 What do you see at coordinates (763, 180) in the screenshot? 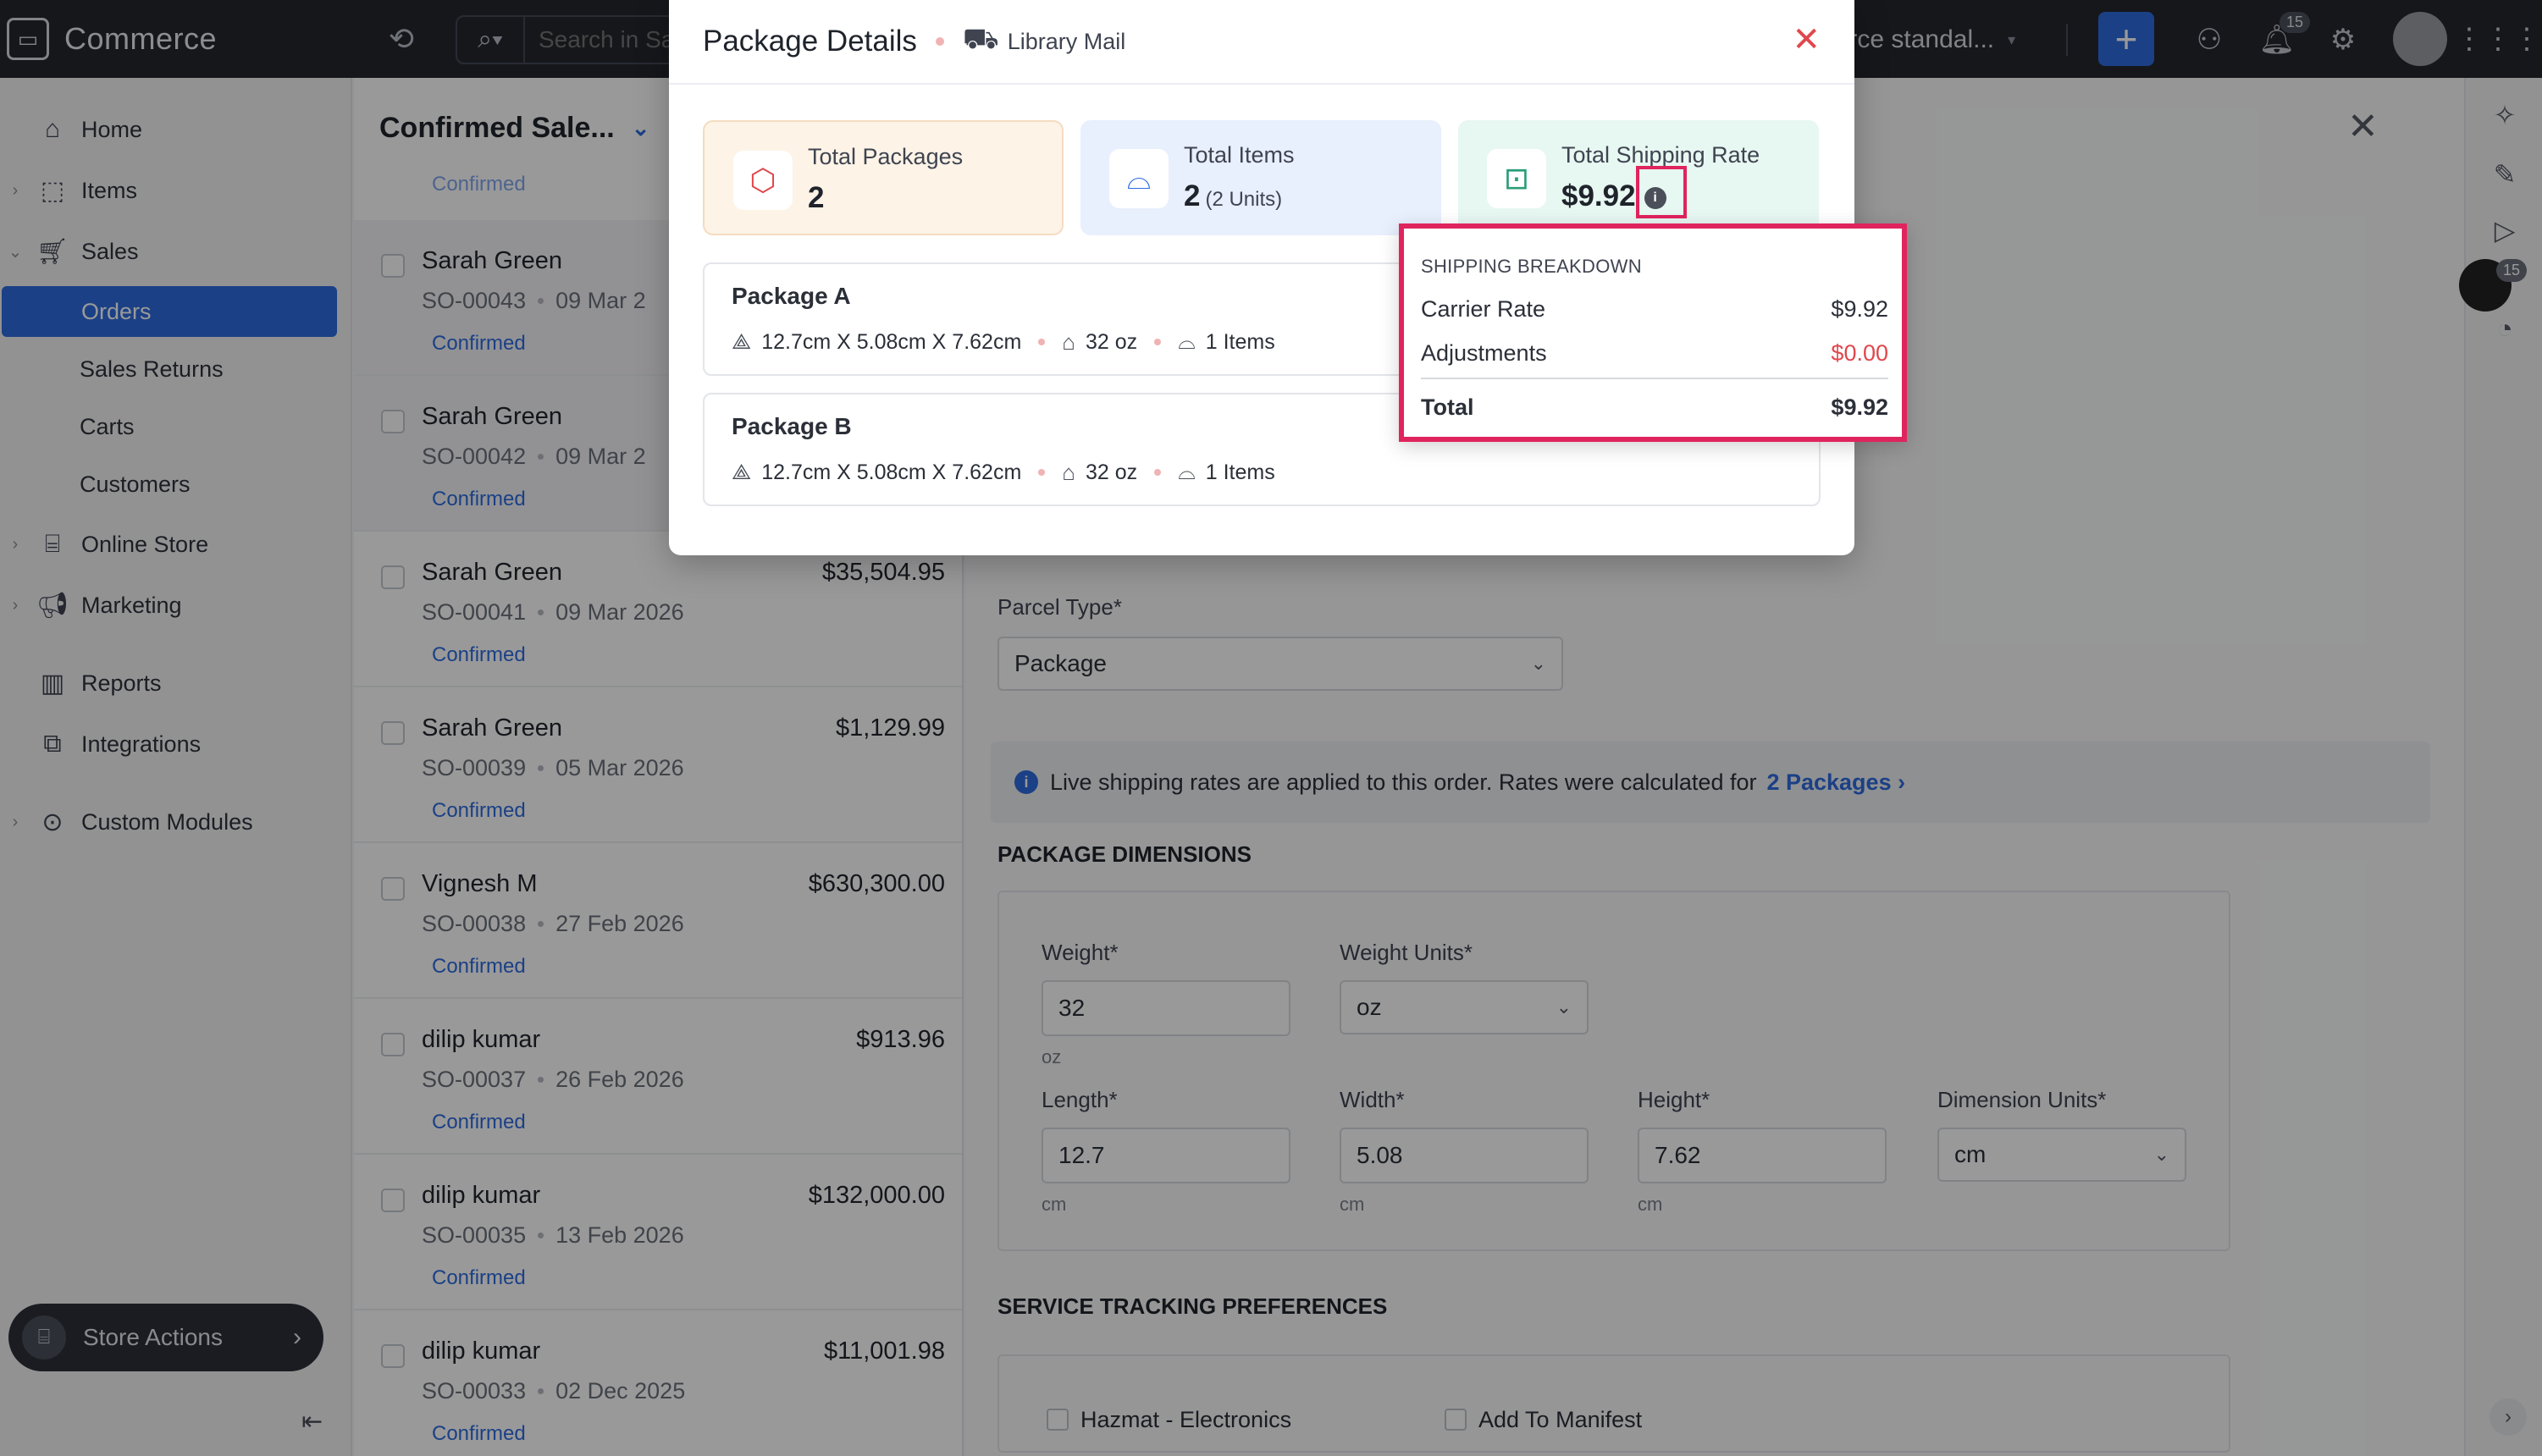
I see `package-icon: ⬡` at bounding box center [763, 180].